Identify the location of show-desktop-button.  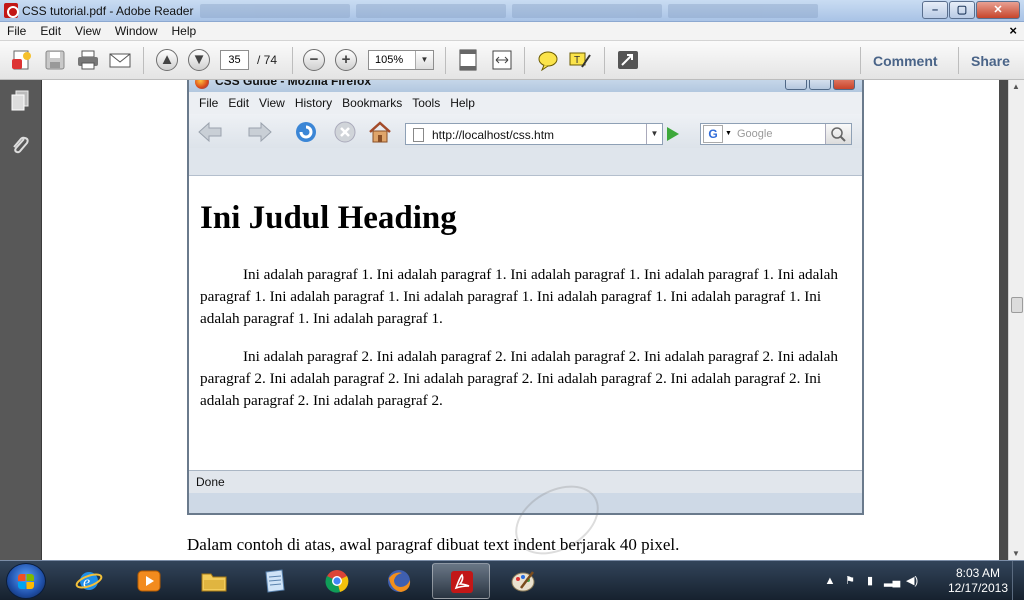
(1018, 580).